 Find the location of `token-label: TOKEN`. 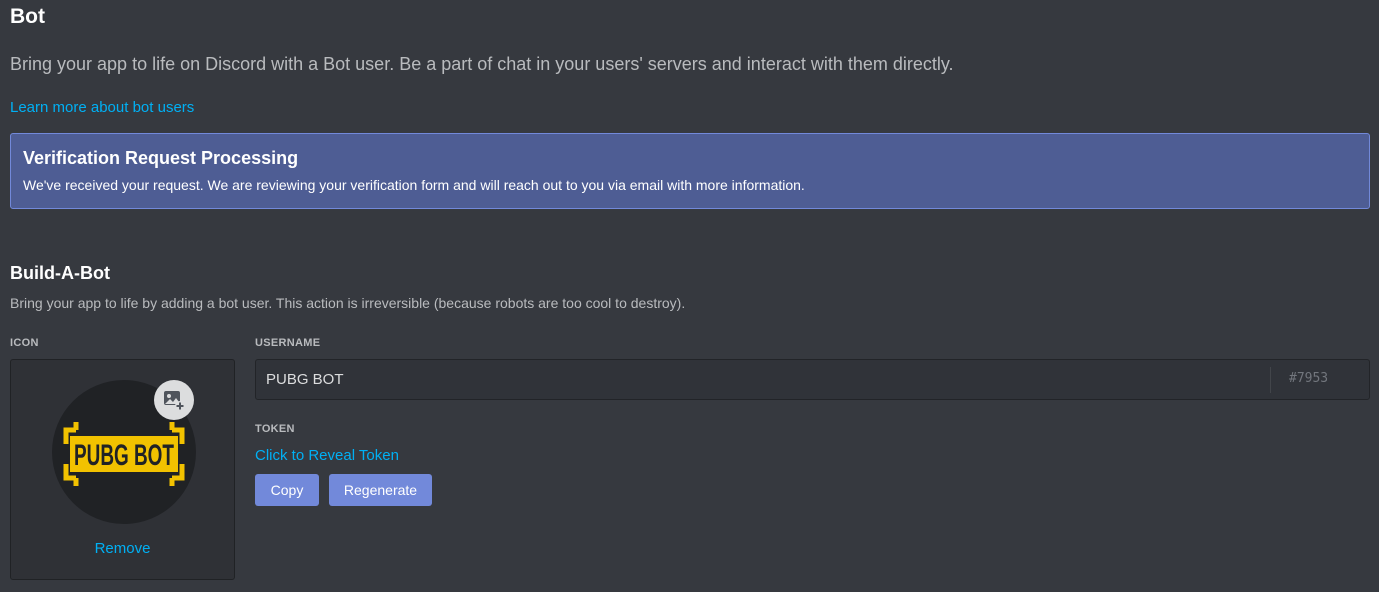

token-label: TOKEN is located at coordinates (275, 429).